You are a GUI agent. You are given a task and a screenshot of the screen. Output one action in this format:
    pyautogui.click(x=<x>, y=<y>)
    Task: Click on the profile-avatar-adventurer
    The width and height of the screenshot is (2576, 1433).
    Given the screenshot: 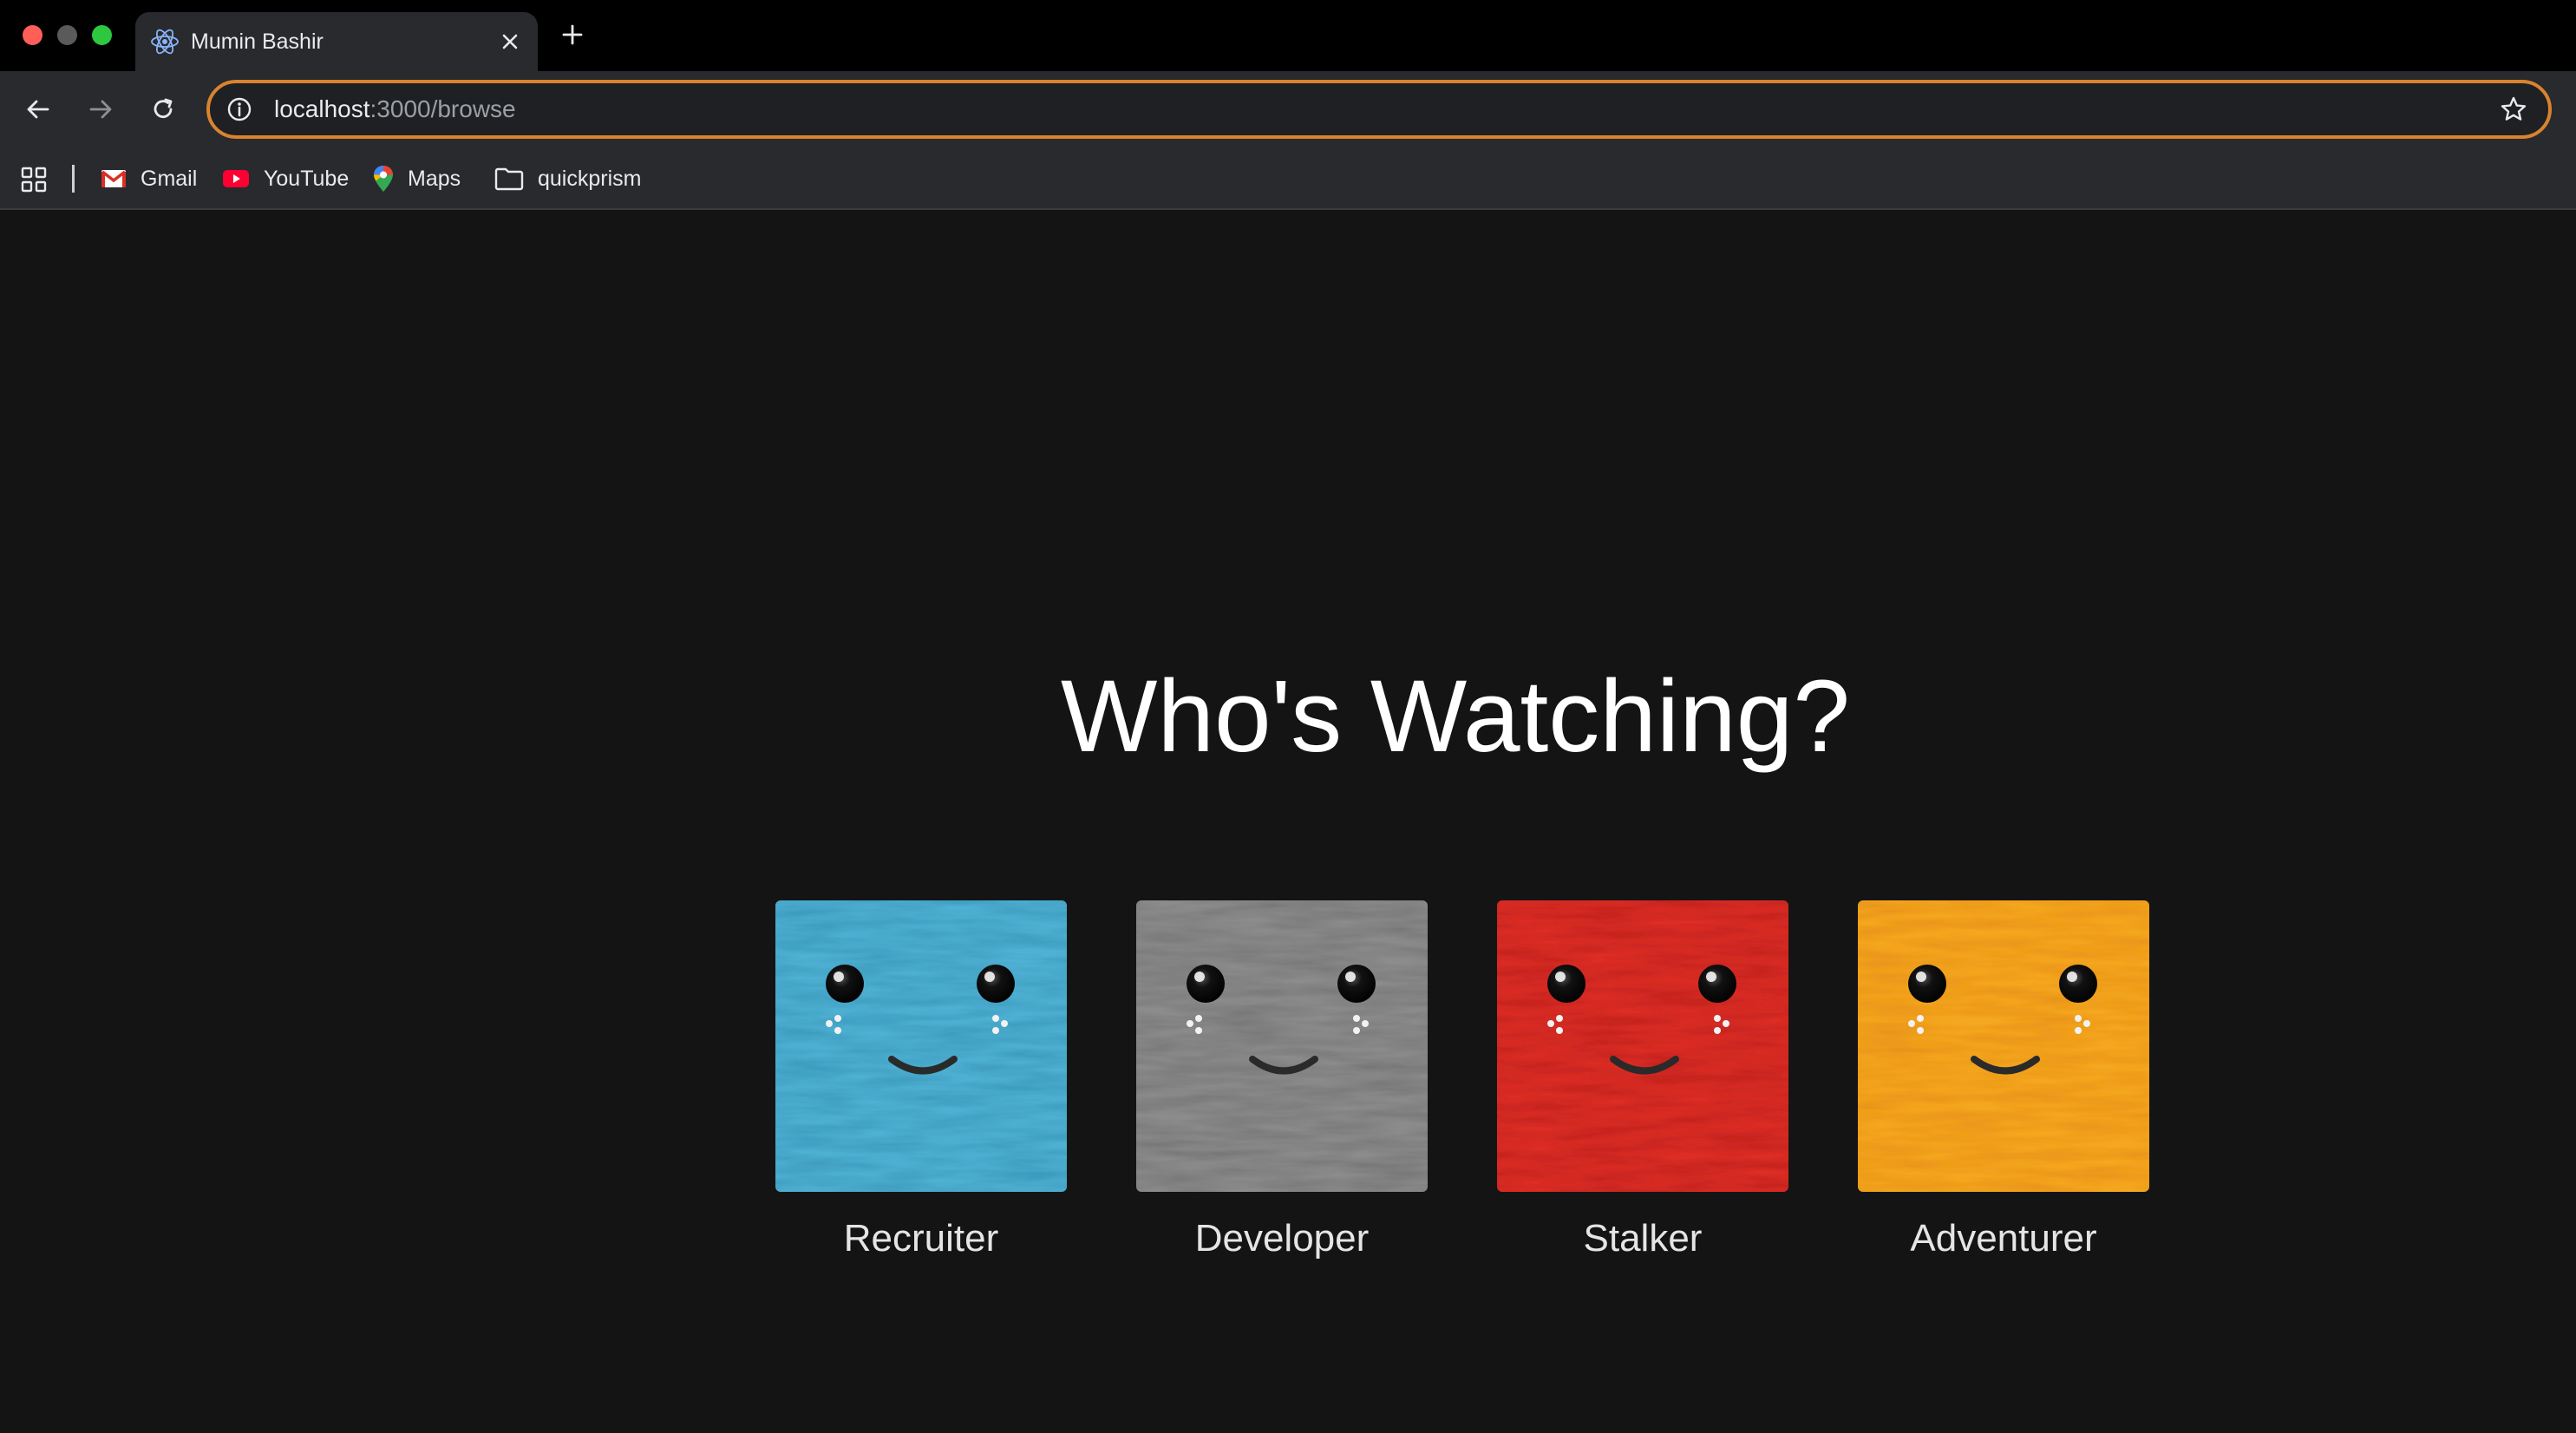 What is the action you would take?
    pyautogui.click(x=2003, y=1046)
    